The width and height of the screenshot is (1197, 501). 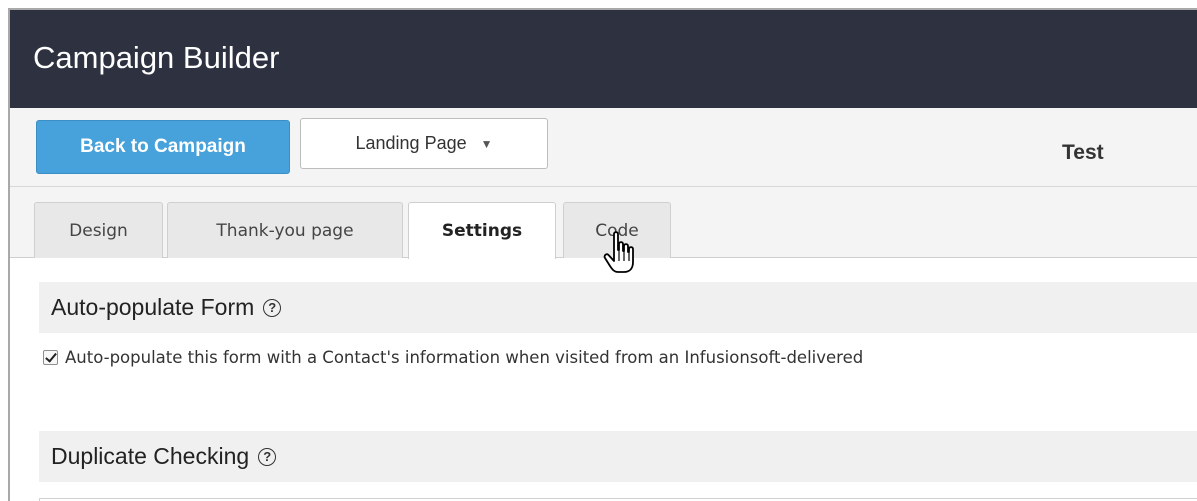 I want to click on autopopulate-checkbox, so click(x=50, y=357).